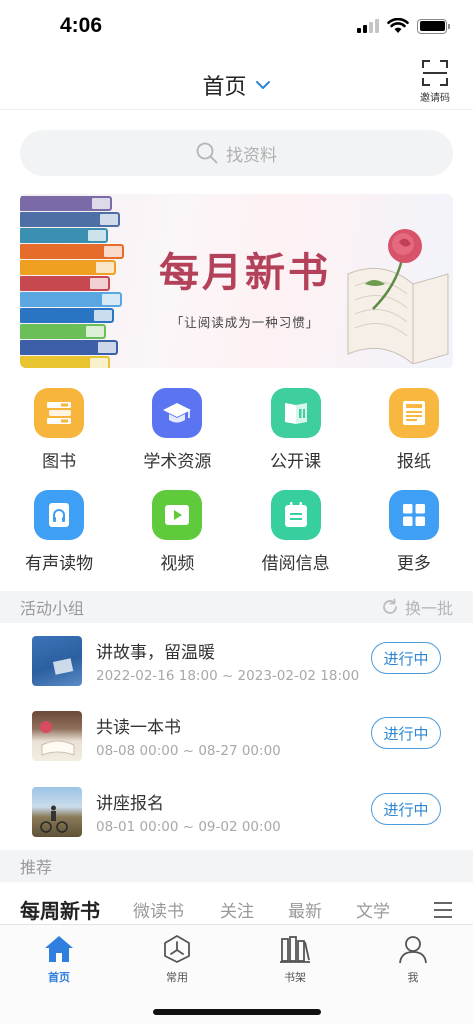  Describe the element at coordinates (177, 515) in the screenshot. I see `video-icon` at that location.